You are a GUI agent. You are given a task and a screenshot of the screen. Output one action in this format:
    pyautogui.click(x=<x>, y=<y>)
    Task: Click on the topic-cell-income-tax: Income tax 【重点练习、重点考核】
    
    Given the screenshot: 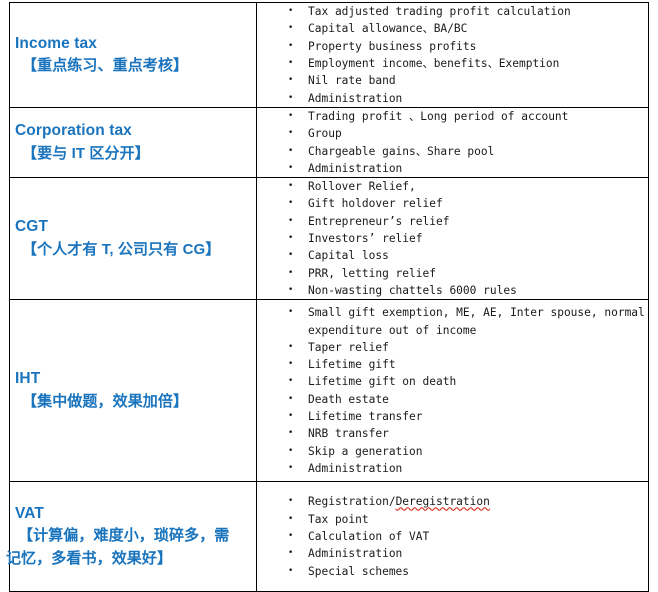 What is the action you would take?
    pyautogui.click(x=133, y=55)
    